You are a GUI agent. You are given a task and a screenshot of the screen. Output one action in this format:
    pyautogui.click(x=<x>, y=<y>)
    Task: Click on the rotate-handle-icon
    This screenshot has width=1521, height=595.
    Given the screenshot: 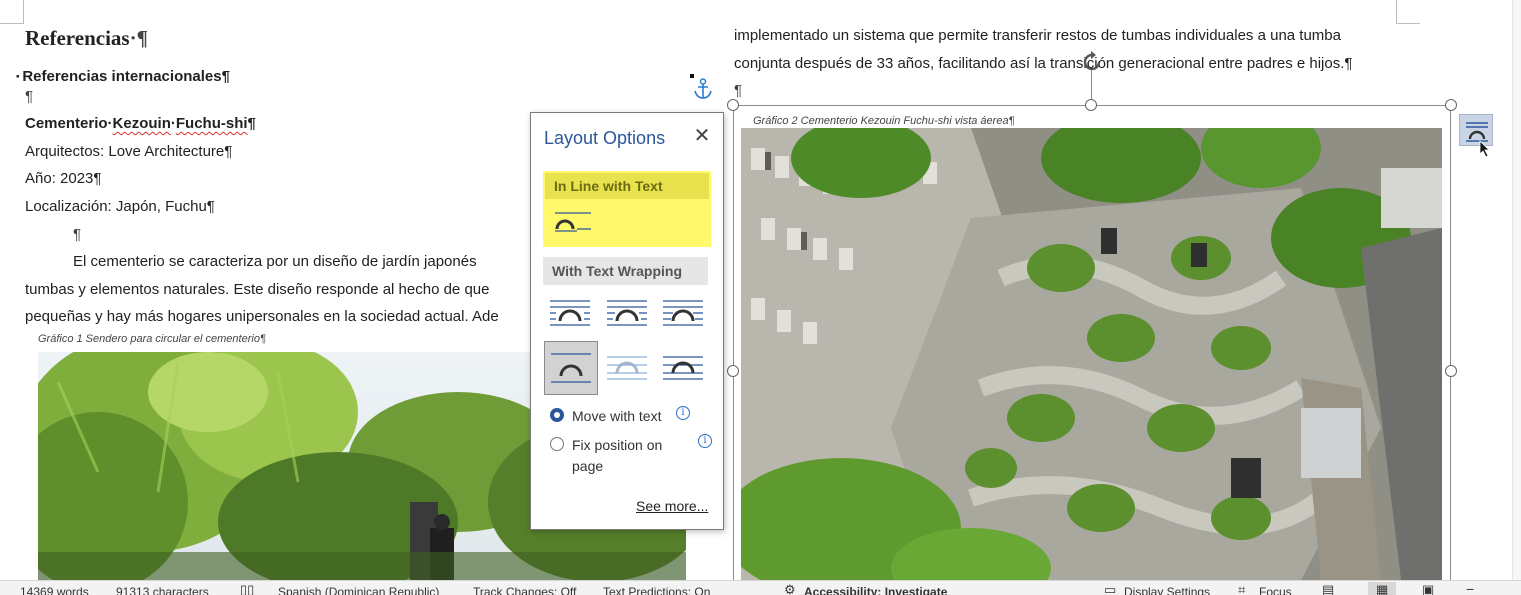 What is the action you would take?
    pyautogui.click(x=1092, y=62)
    